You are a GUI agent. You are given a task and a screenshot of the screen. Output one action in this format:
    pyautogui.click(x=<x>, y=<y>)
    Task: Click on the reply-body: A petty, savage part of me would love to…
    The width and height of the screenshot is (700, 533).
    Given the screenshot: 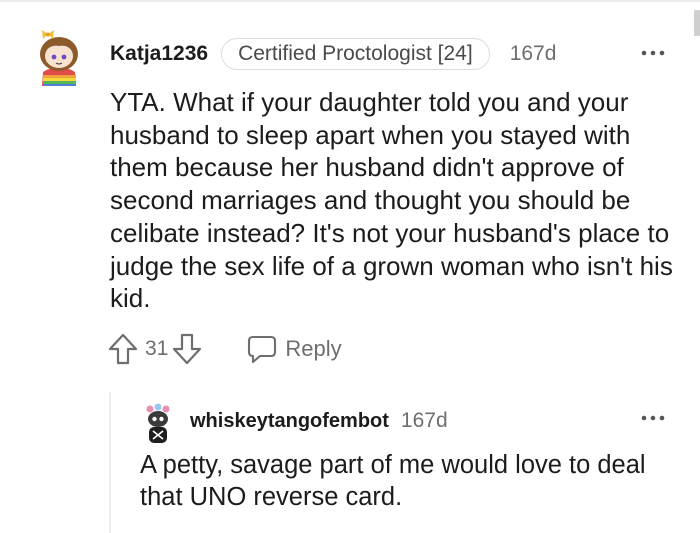 What is the action you would take?
    pyautogui.click(x=393, y=481)
    